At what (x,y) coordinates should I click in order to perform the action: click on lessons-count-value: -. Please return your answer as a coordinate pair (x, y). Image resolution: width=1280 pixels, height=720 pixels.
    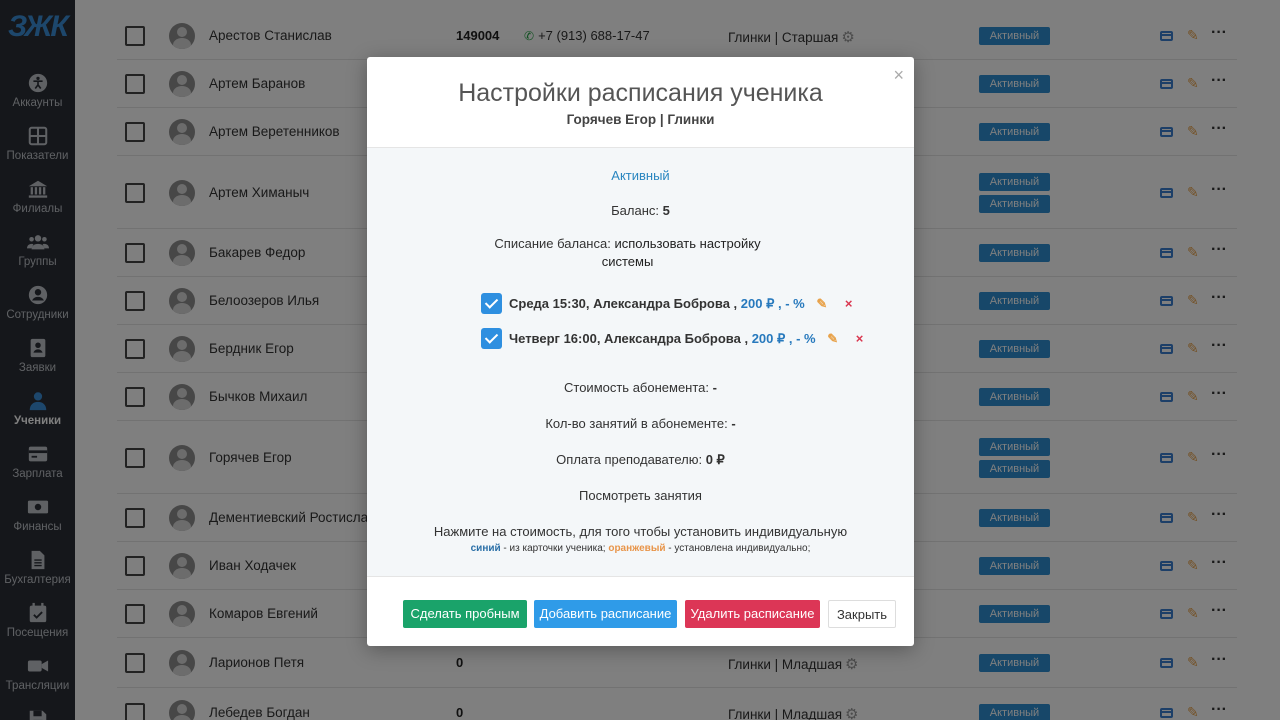
    Looking at the image, I should click on (733, 423).